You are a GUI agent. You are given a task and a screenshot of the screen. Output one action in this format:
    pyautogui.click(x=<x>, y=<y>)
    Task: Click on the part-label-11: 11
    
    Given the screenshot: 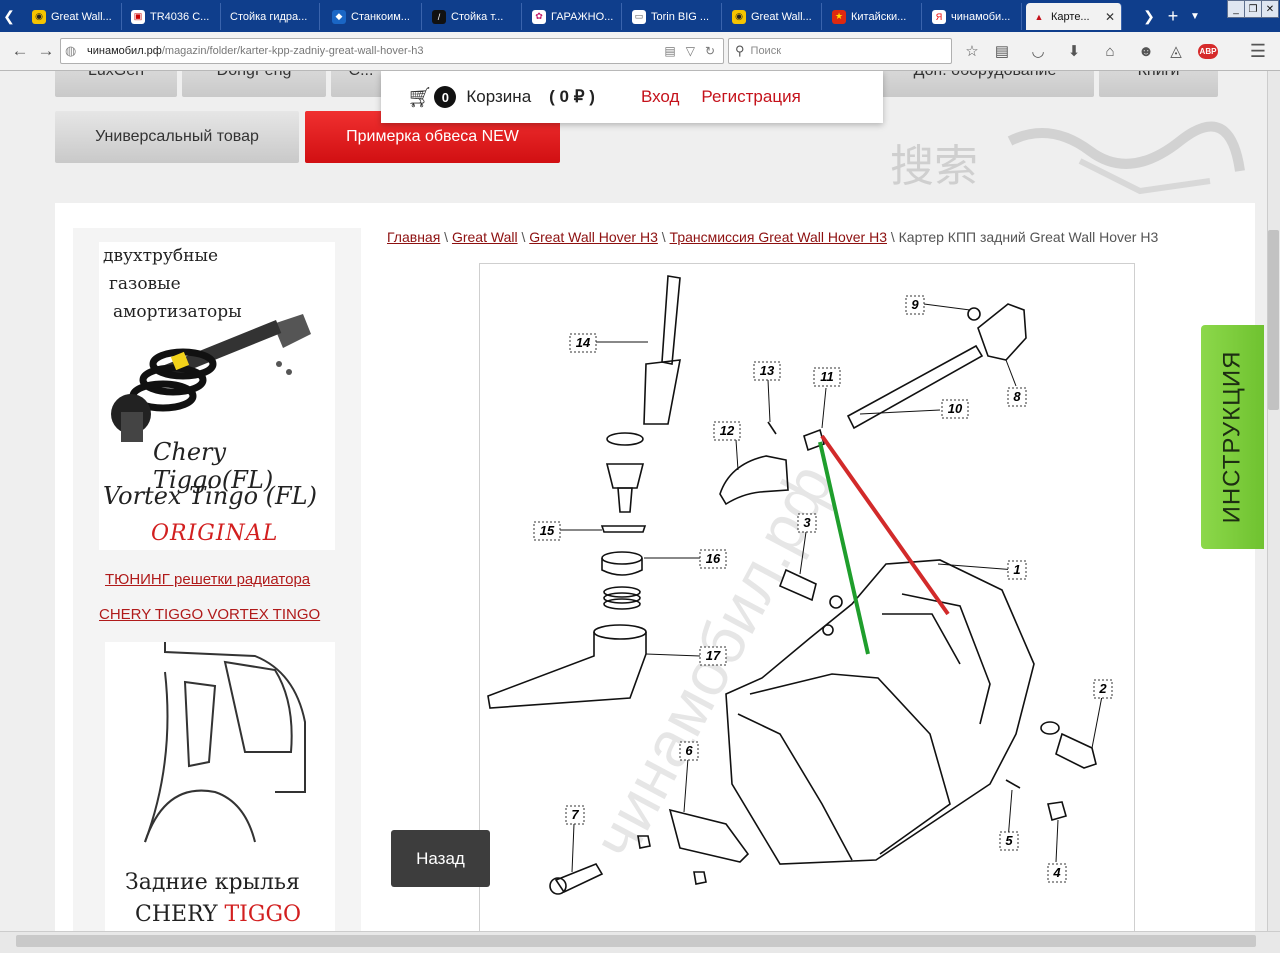 What is the action you would take?
    pyautogui.click(x=827, y=376)
    